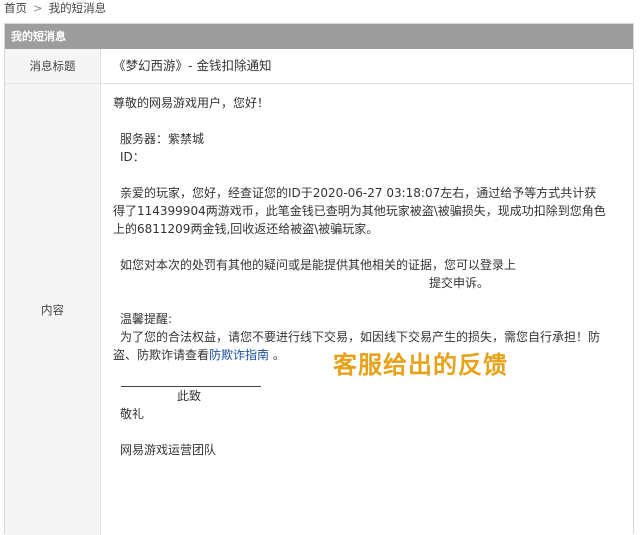 The image size is (640, 535). Describe the element at coordinates (53, 309) in the screenshot. I see `message-content-label: 内容` at that location.